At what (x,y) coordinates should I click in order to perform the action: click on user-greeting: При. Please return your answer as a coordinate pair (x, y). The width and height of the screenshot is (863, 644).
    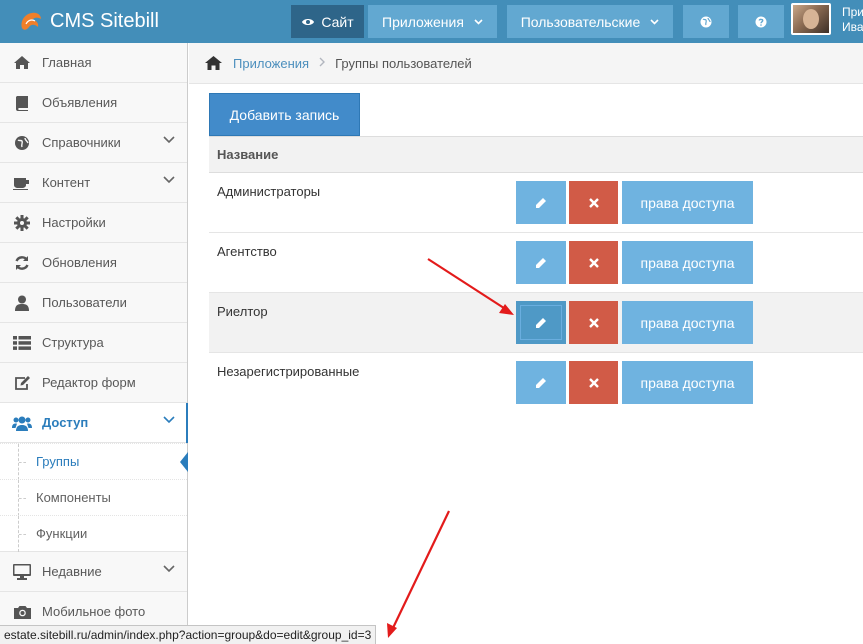
    Looking at the image, I should click on (852, 12).